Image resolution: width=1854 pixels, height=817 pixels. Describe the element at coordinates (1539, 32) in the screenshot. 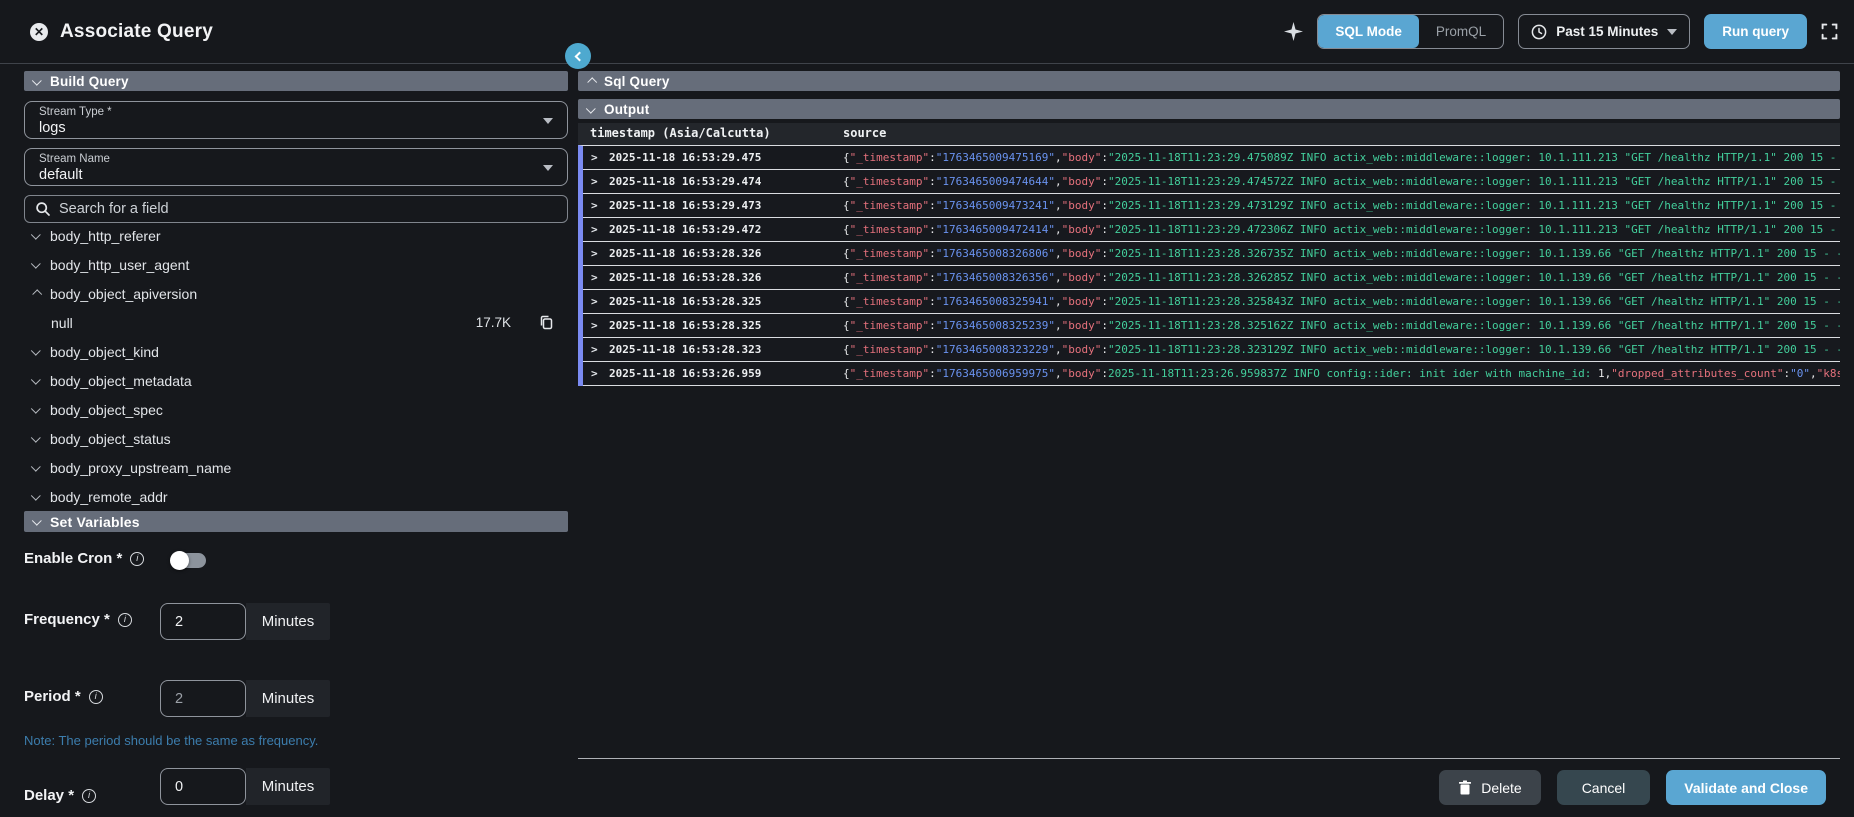

I see `clock-icon` at that location.